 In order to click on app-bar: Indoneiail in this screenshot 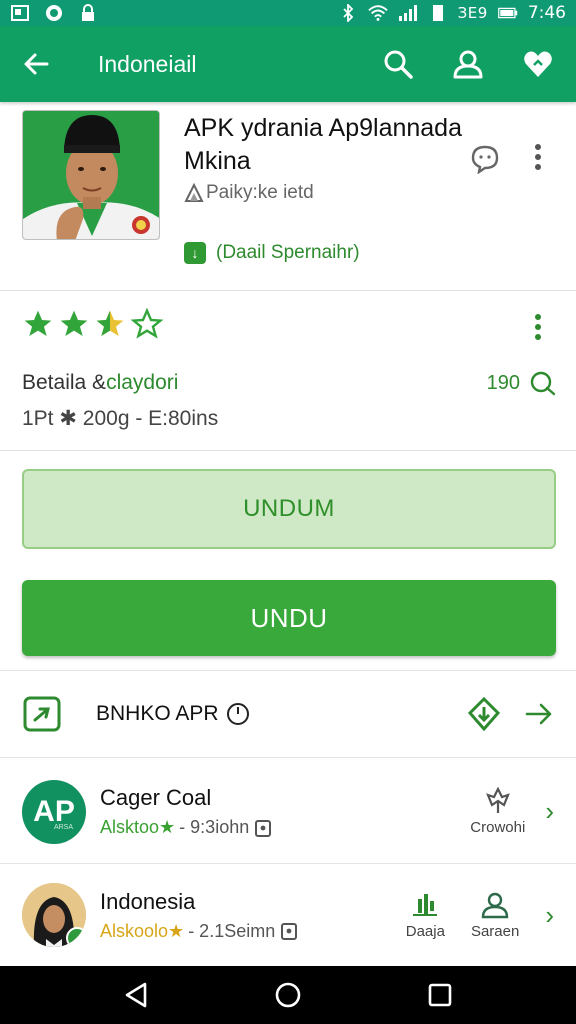, I will do `click(288, 64)`.